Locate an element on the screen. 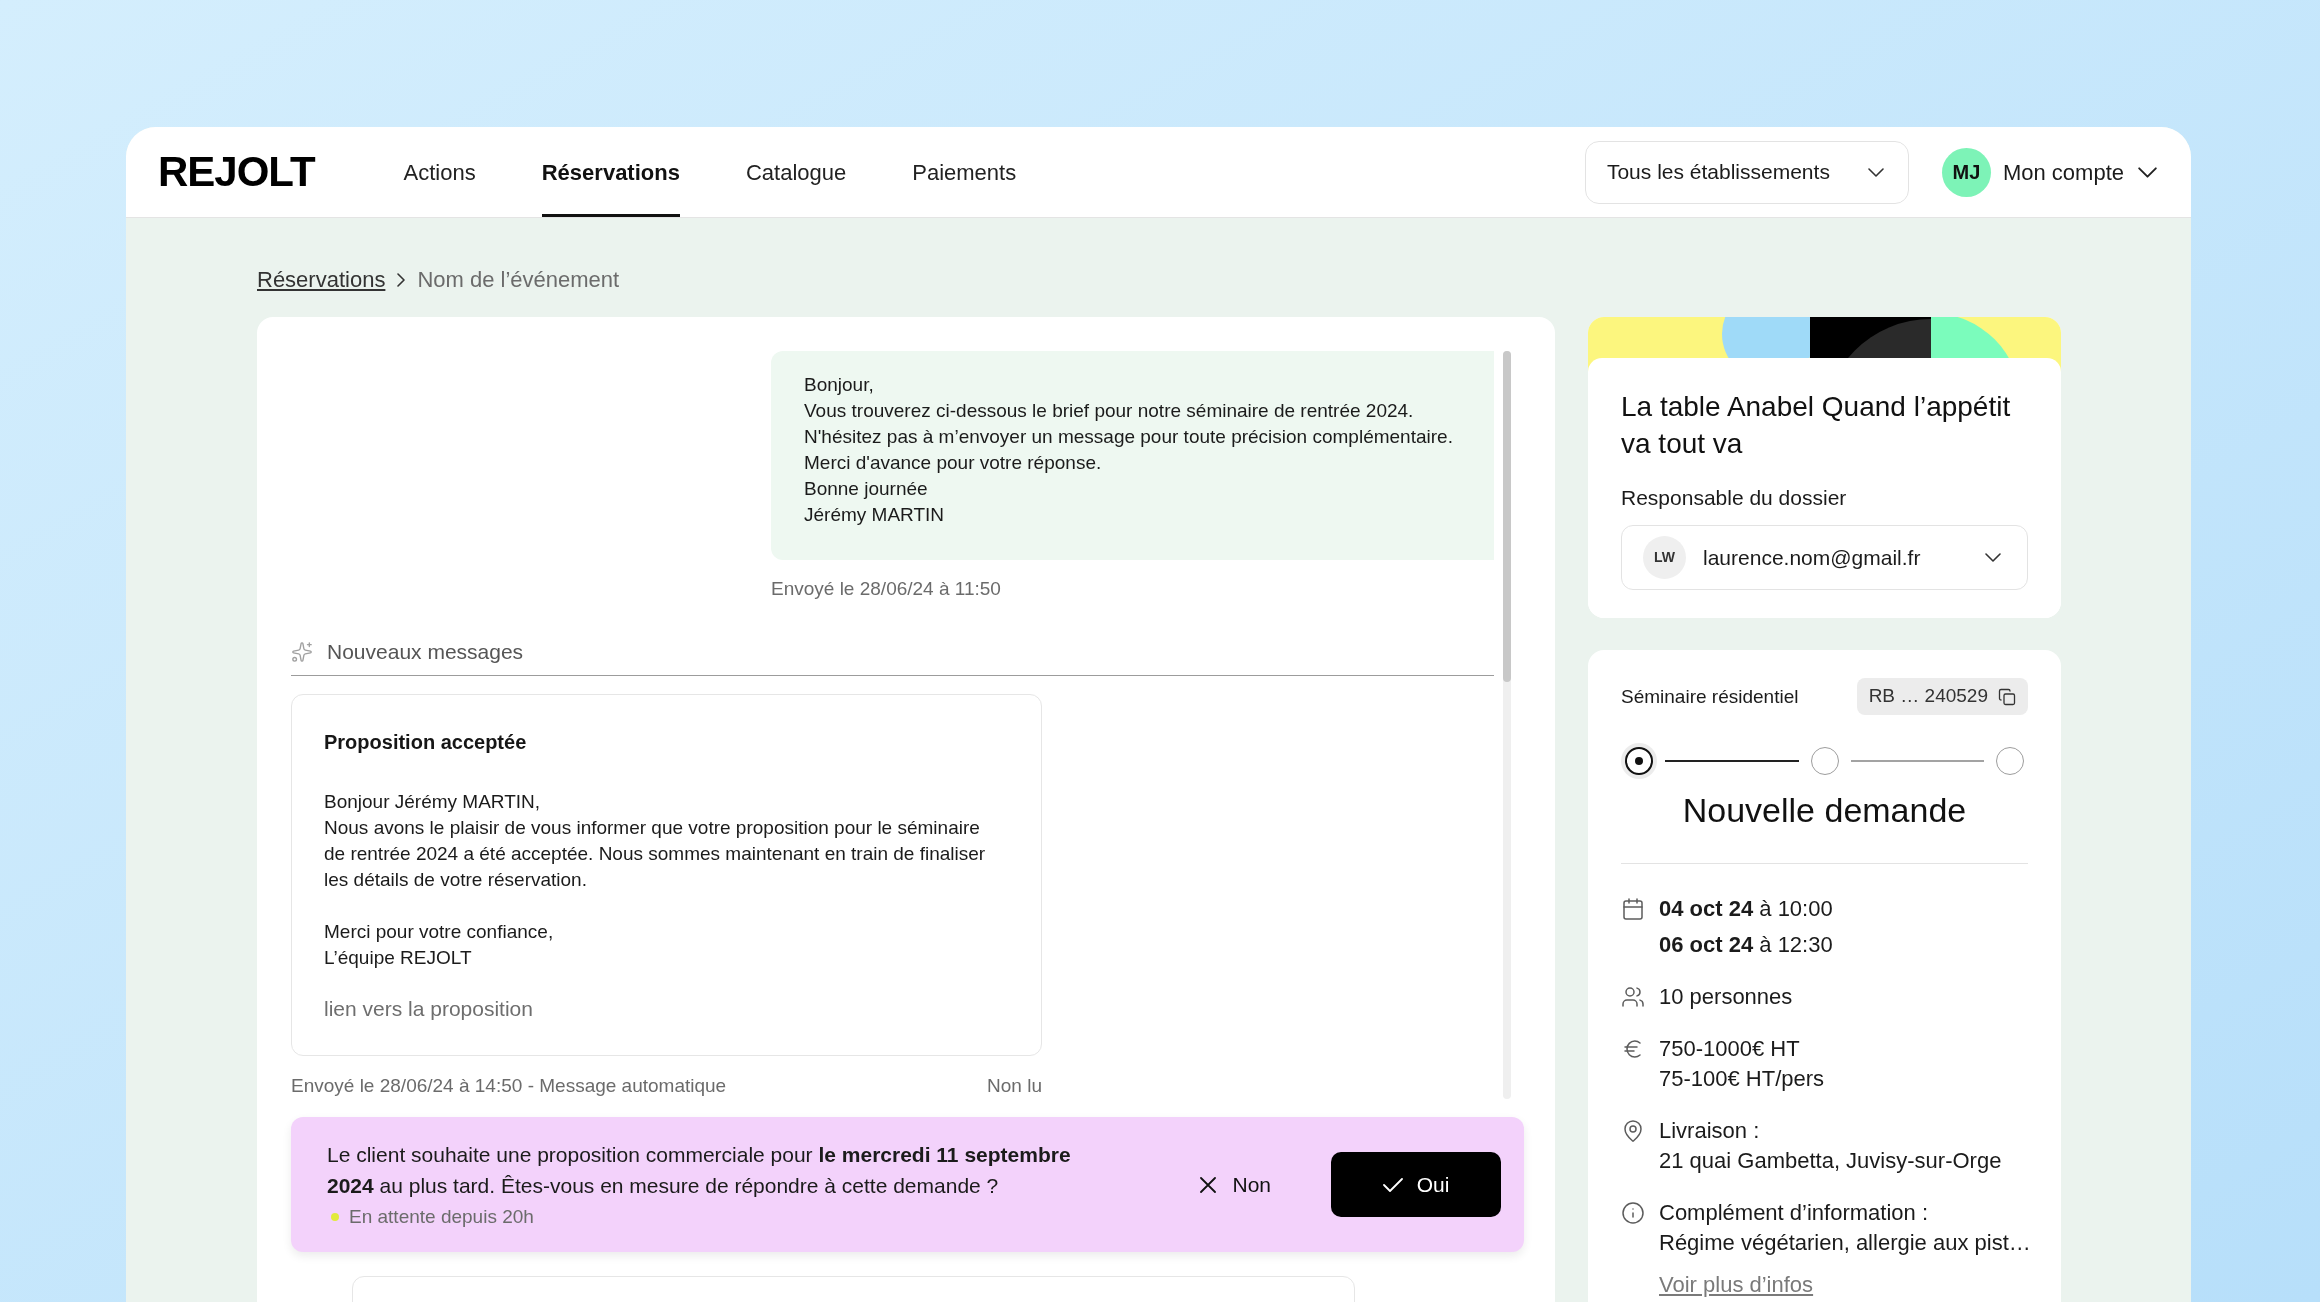 This screenshot has height=1302, width=2320. detail-text: Complément d’information : is located at coordinates (1794, 1213).